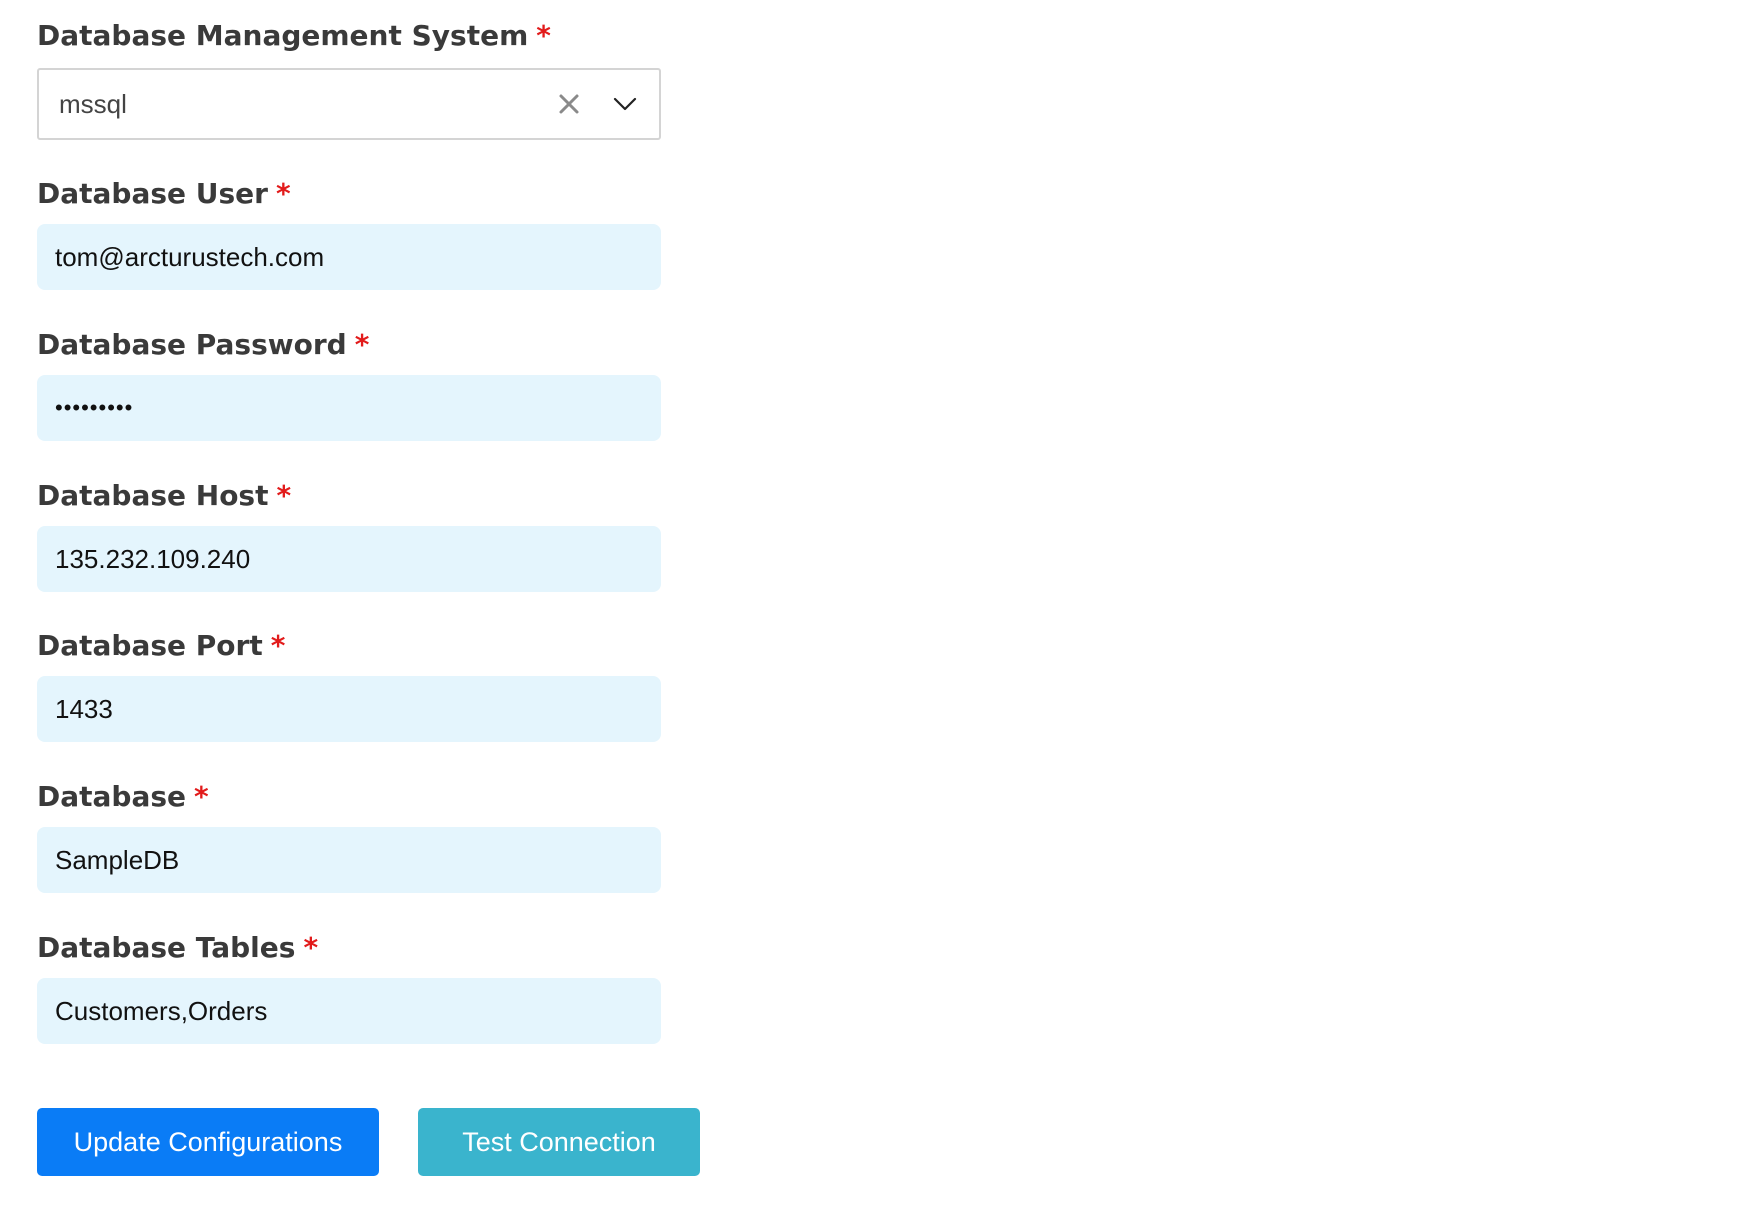  Describe the element at coordinates (208, 1142) in the screenshot. I see `update-configurations-button: Update Configurations` at that location.